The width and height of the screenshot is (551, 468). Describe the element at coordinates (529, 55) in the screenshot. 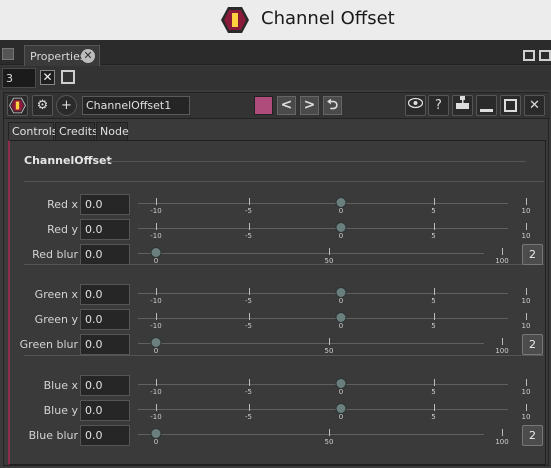

I see `float-panel-icon` at that location.